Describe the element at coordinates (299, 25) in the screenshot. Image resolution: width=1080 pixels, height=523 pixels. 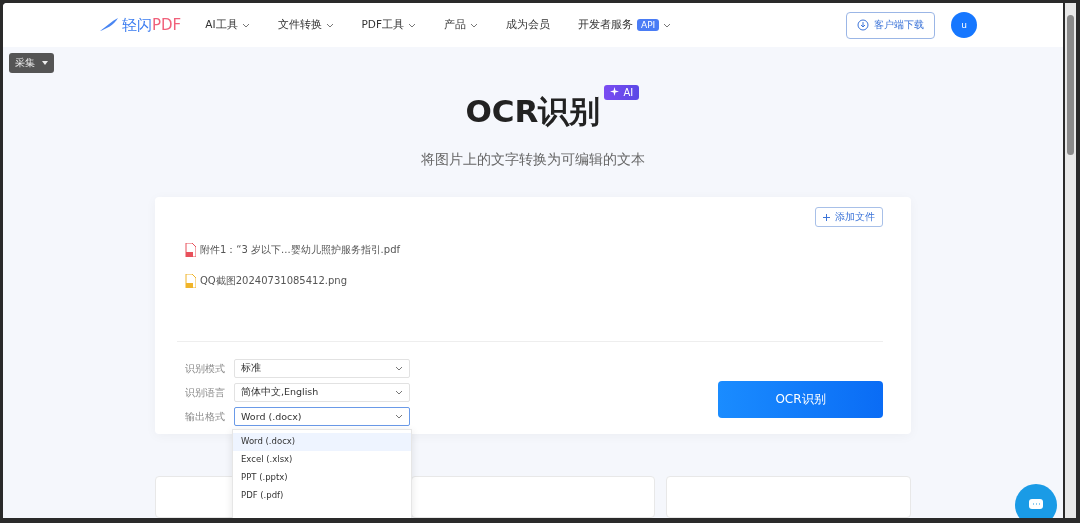
I see `nav-link: 文件转换` at that location.